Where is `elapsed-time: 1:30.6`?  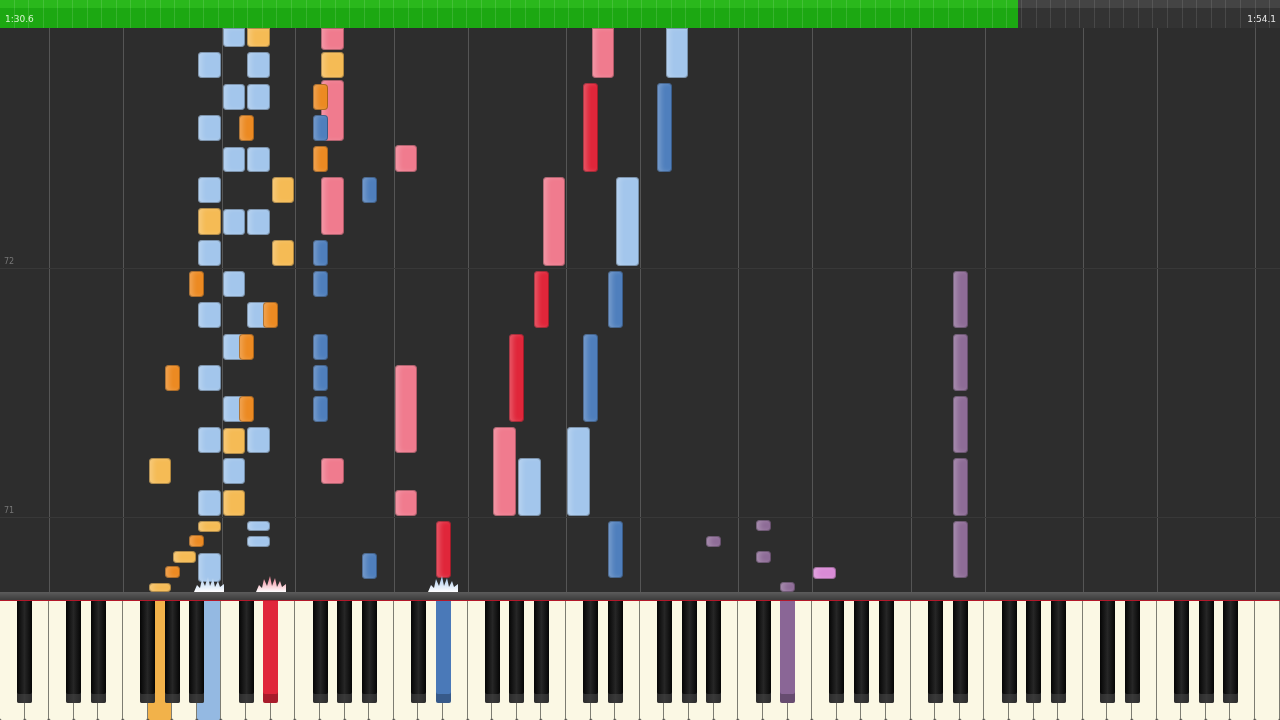
elapsed-time: 1:30.6 is located at coordinates (19, 19).